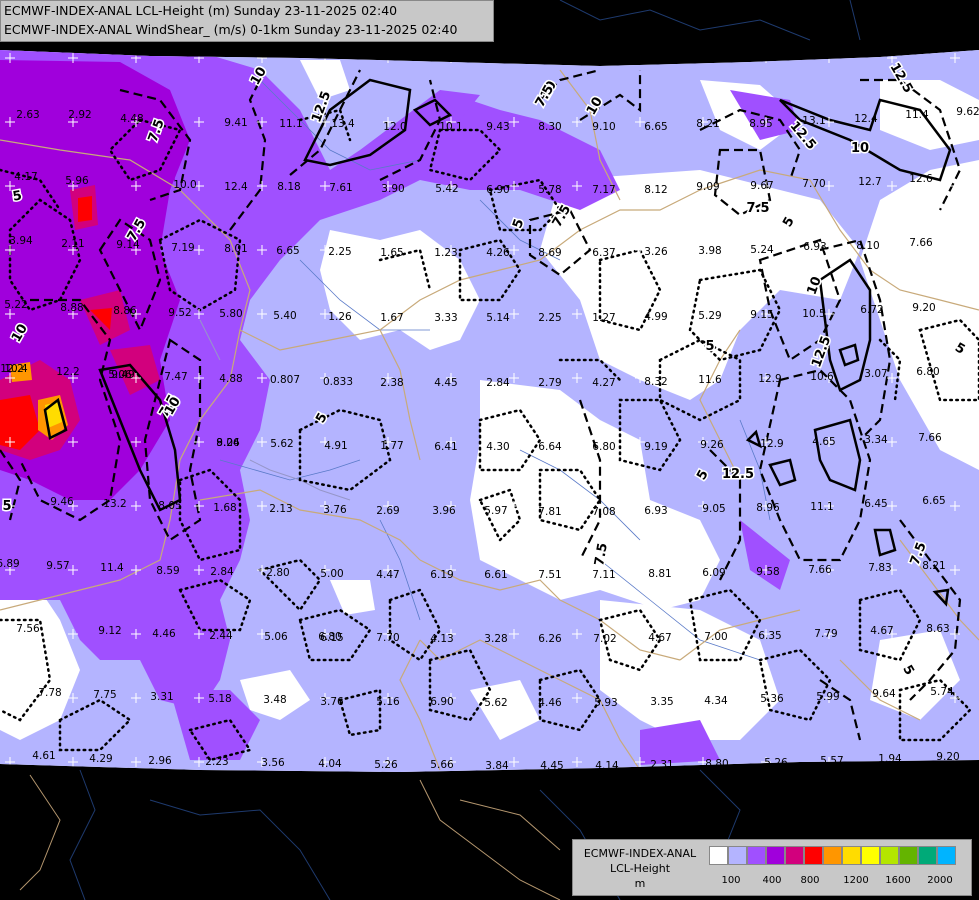 The width and height of the screenshot is (979, 900). Describe the element at coordinates (655, 382) in the screenshot. I see `grid-value-label: 8.32` at that location.